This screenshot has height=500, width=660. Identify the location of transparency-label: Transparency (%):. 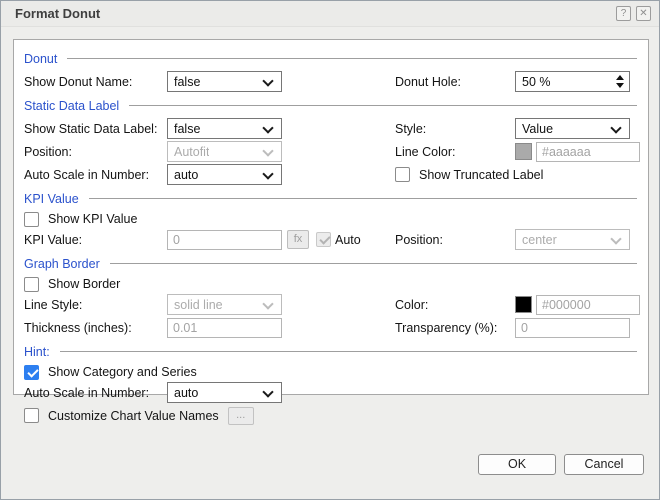
(446, 327).